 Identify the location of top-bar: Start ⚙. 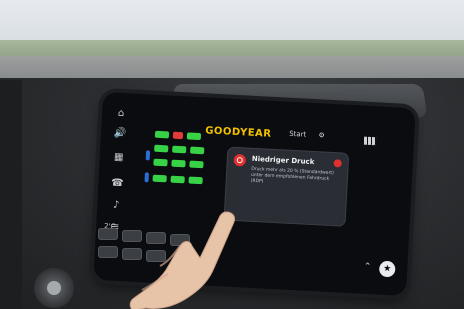
(312, 135).